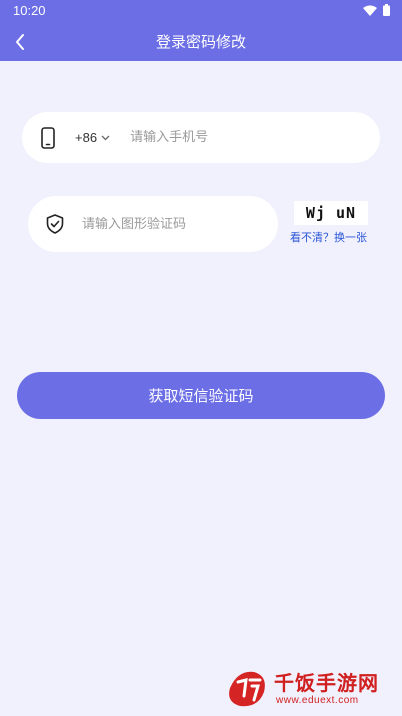 Image resolution: width=402 pixels, height=716 pixels. What do you see at coordinates (86, 137) in the screenshot?
I see `country-code-label: +86` at bounding box center [86, 137].